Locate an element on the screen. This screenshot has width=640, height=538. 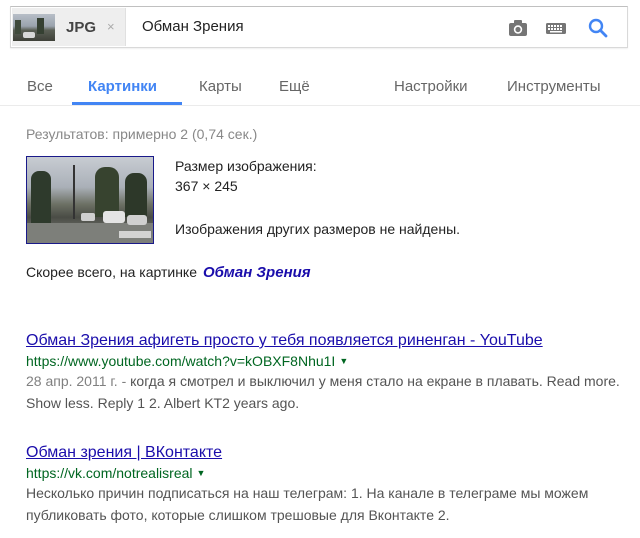
image-size-label: Размер изображения: is located at coordinates (246, 166).